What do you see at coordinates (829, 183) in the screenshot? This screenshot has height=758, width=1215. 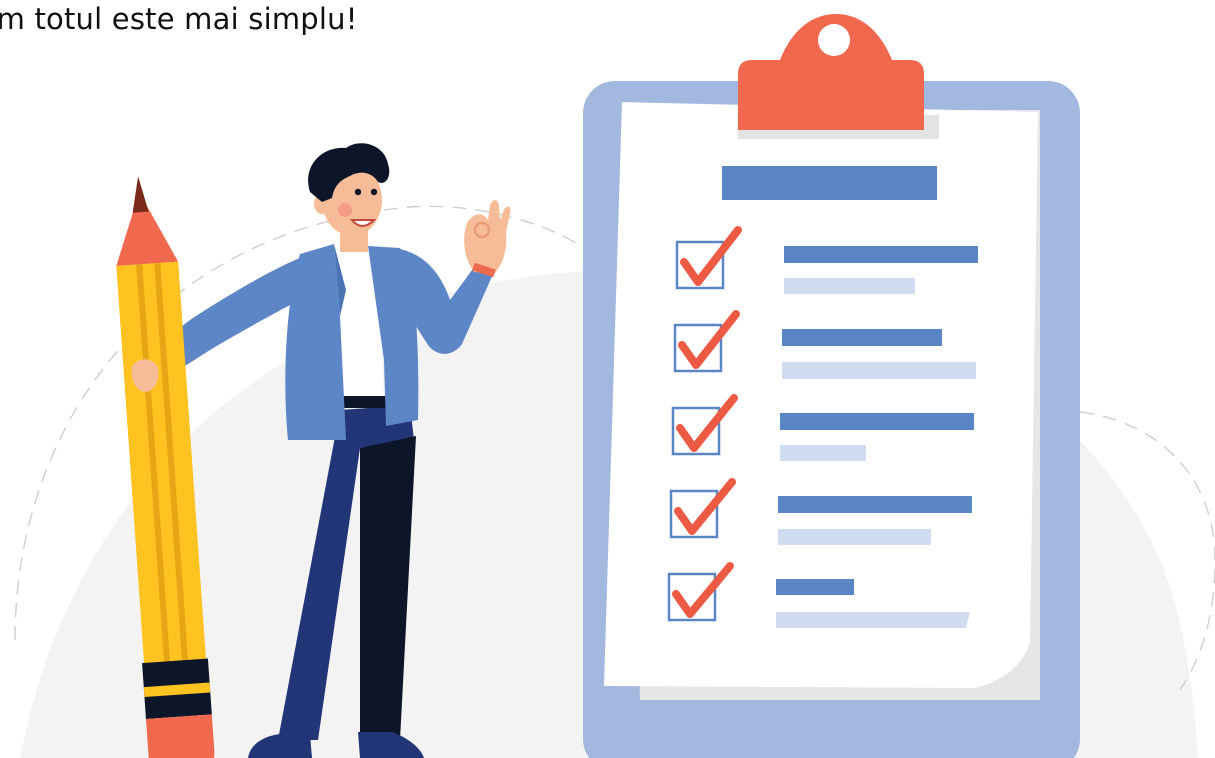 I see `paper-title-bar` at bounding box center [829, 183].